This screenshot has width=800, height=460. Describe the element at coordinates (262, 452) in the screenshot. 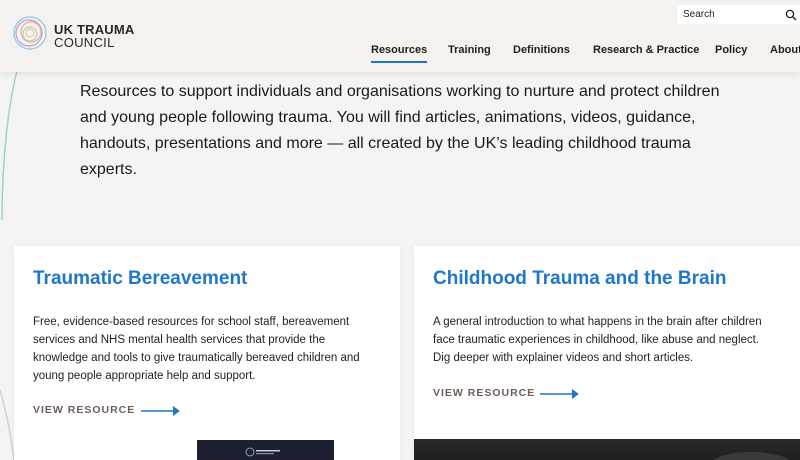

I see `booklet-logo-icon` at that location.